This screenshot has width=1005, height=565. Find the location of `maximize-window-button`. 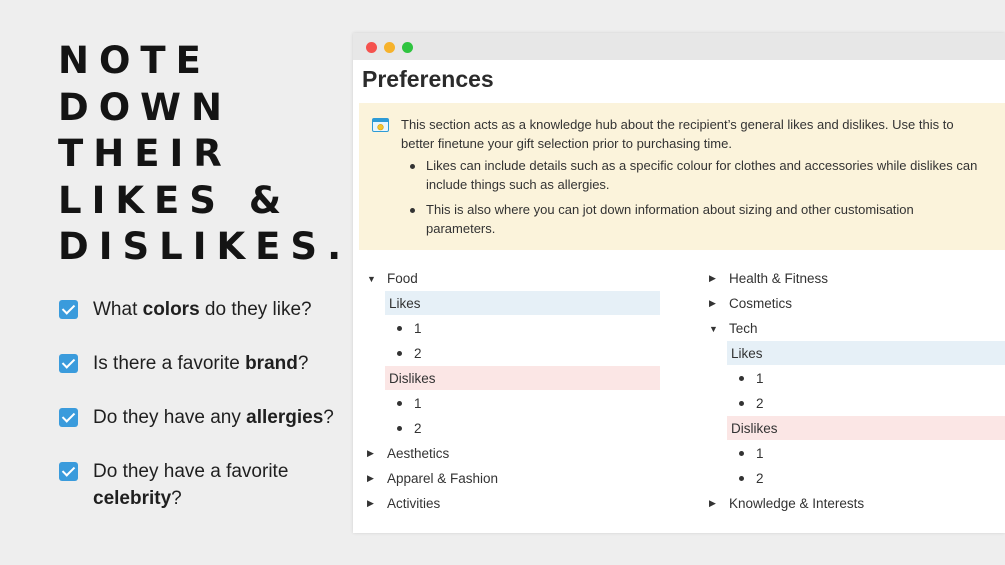

maximize-window-button is located at coordinates (407, 47).